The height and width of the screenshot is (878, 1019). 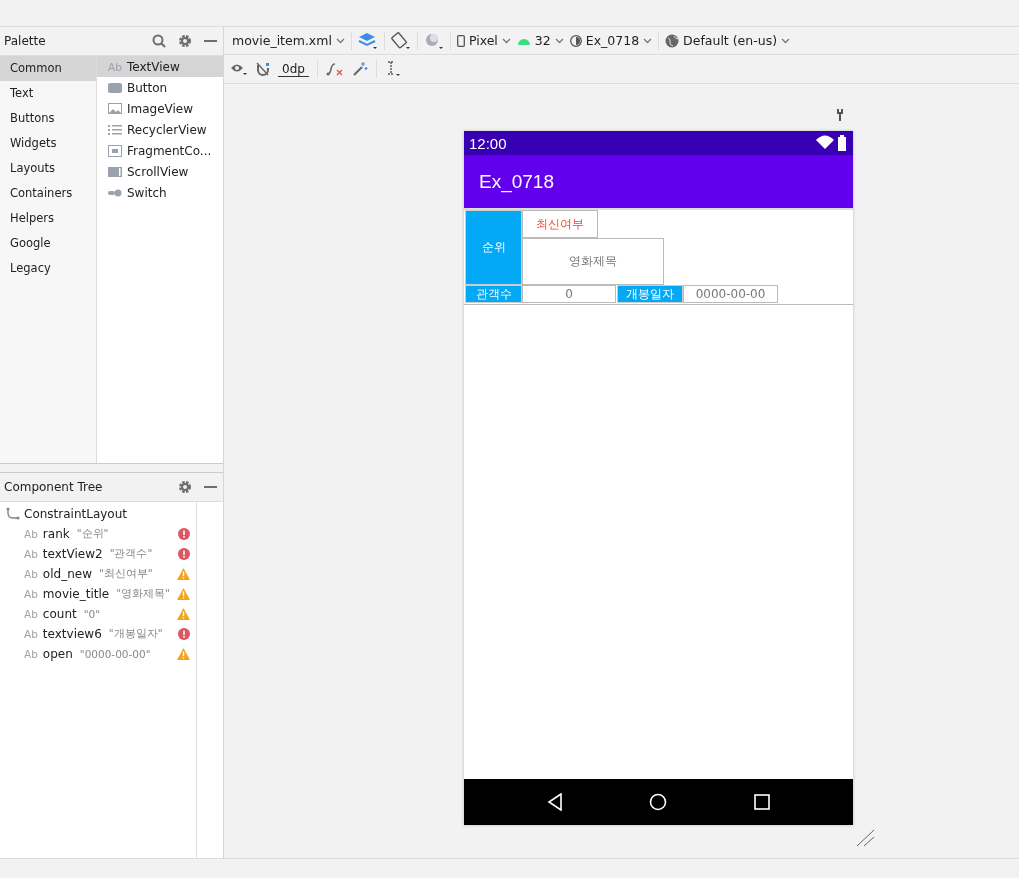 I want to click on home-icon, so click(x=658, y=802).